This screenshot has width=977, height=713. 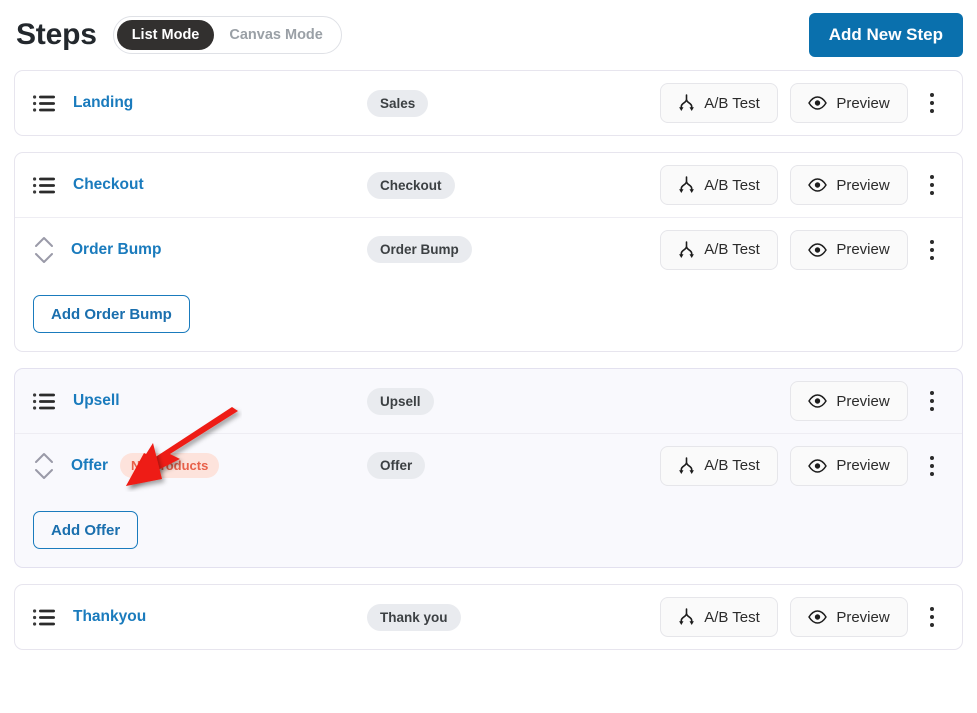 What do you see at coordinates (419, 249) in the screenshot?
I see `step-type-badge: Order Bump` at bounding box center [419, 249].